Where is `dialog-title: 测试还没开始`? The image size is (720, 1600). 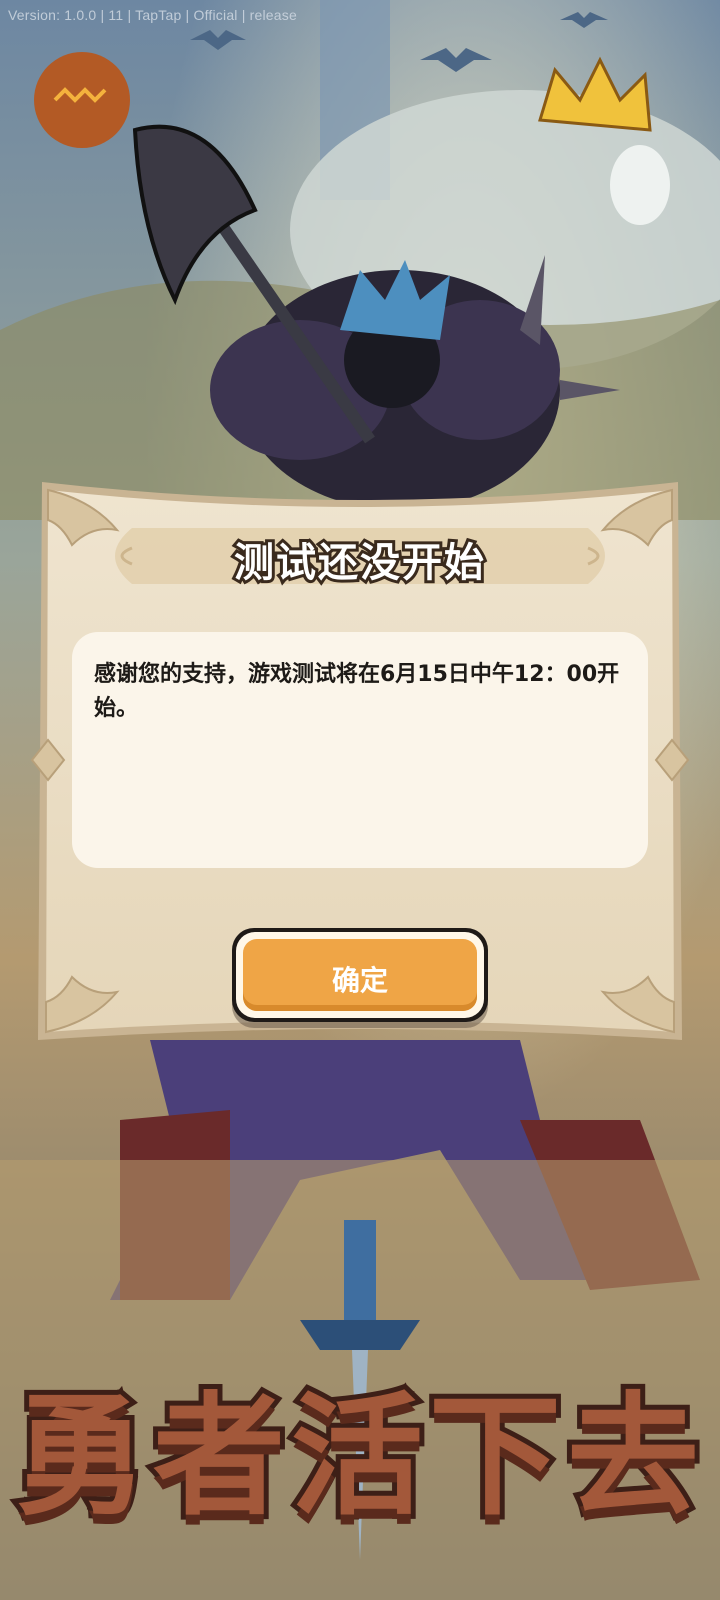 dialog-title: 测试还没开始 is located at coordinates (359, 563).